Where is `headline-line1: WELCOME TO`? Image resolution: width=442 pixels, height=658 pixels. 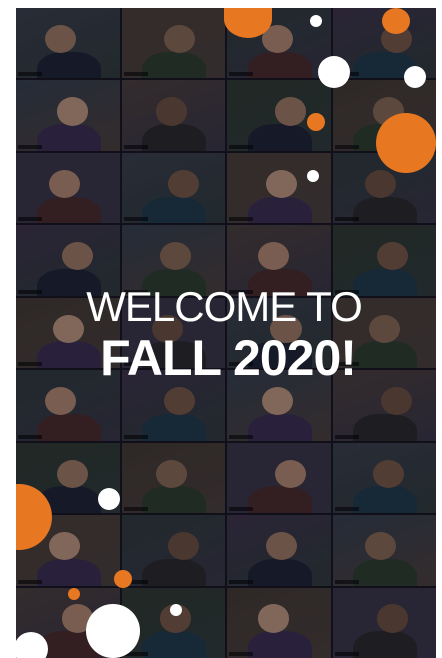 headline-line1: WELCOME TO is located at coordinates (224, 306).